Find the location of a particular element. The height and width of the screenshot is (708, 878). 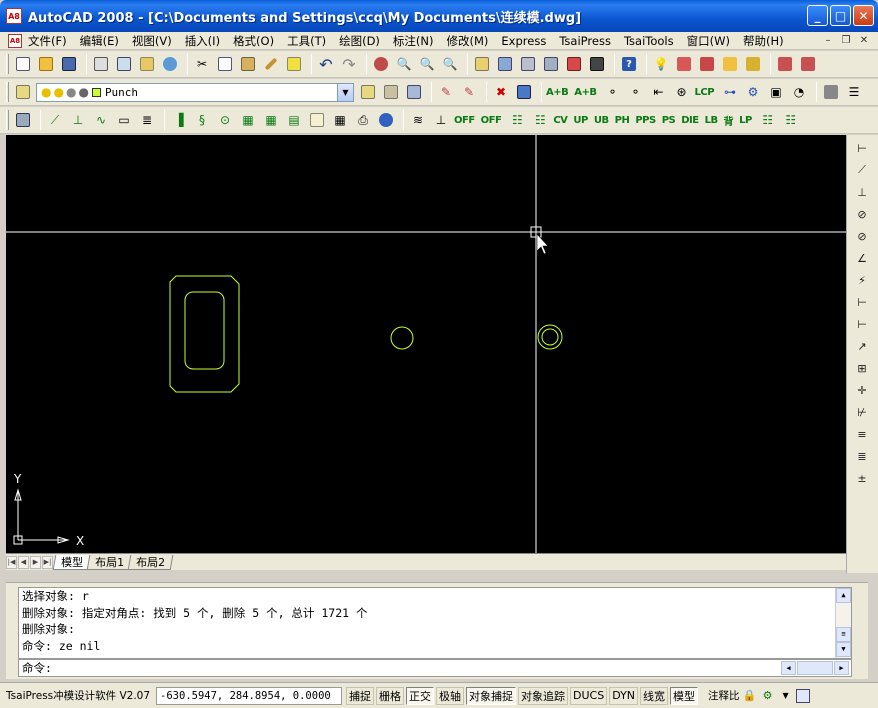

plot-preview-icon is located at coordinates (124, 64).